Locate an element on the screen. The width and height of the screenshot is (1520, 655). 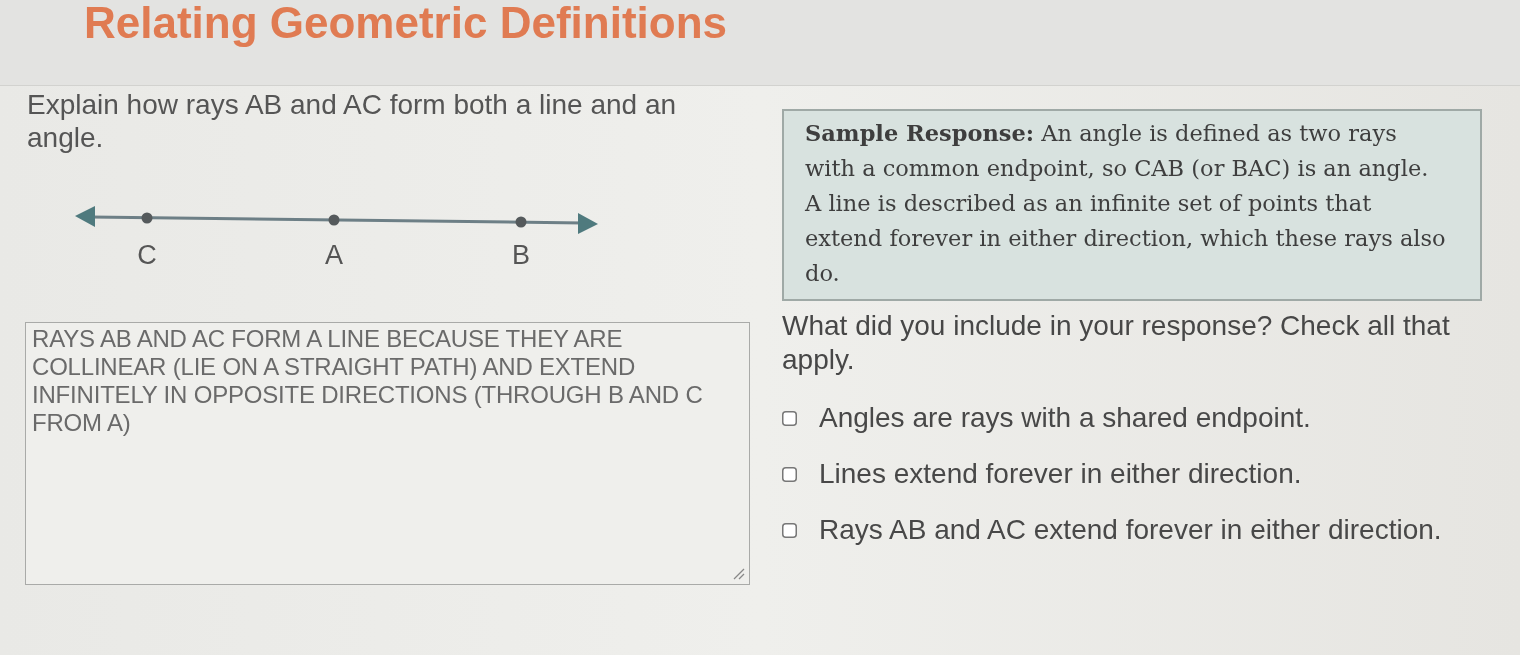
page-title: Relating Geometric Definitions is located at coordinates (405, 23).